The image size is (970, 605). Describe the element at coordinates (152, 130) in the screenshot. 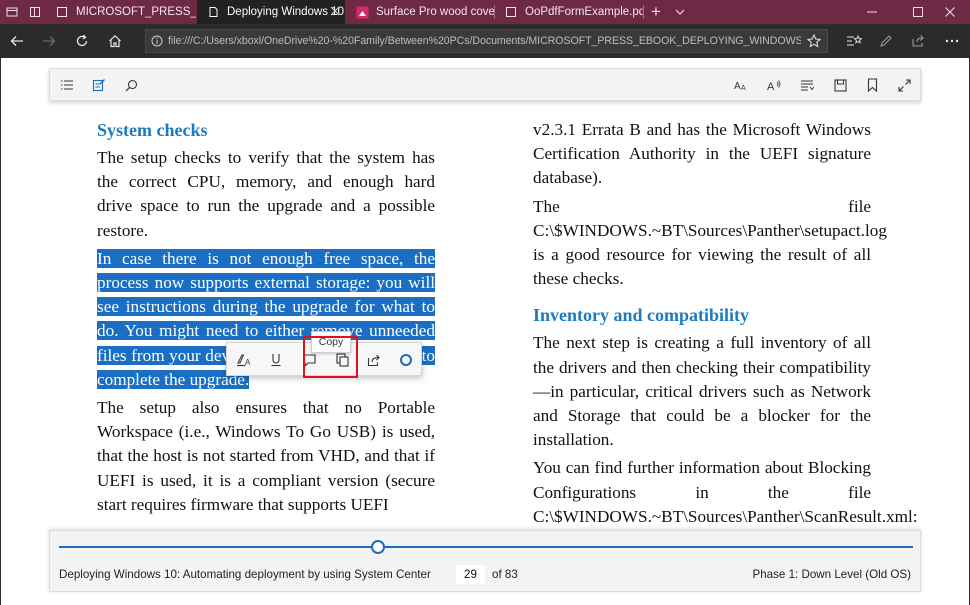

I see `section-heading: System checks` at that location.